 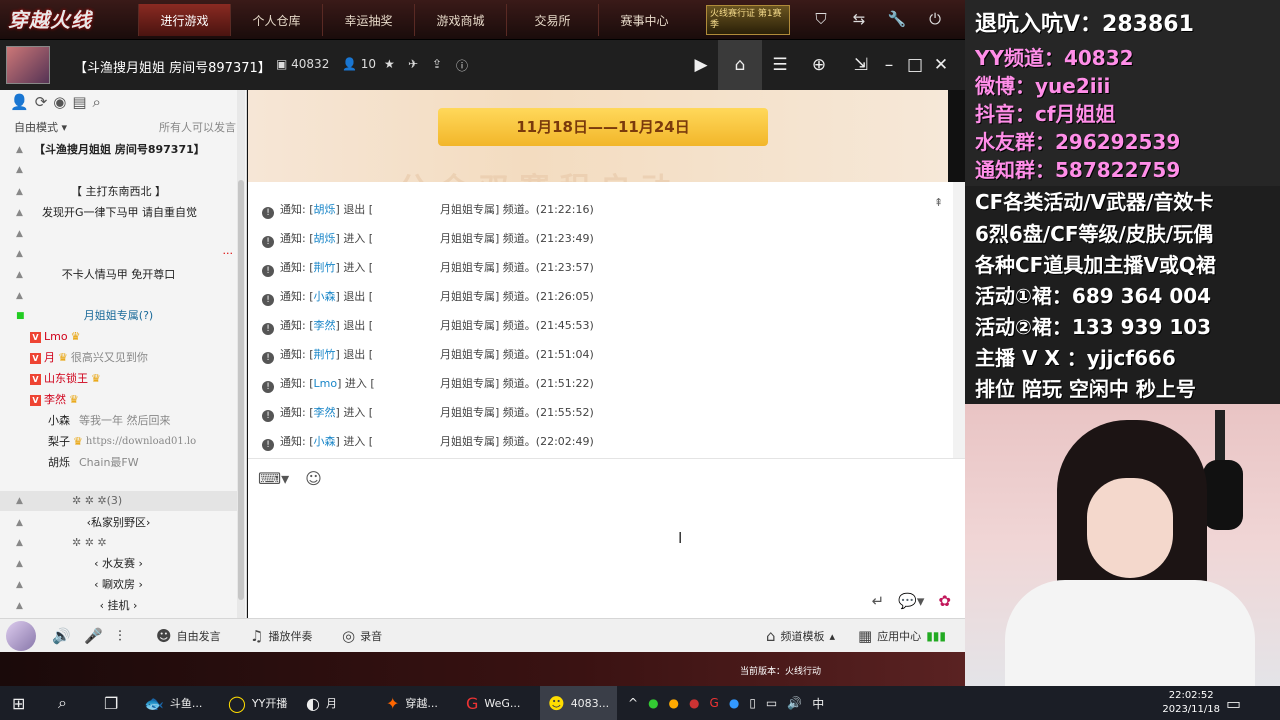 I want to click on tree-row: ▲ ✲ ✲ ✲(3), so click(x=118, y=501).